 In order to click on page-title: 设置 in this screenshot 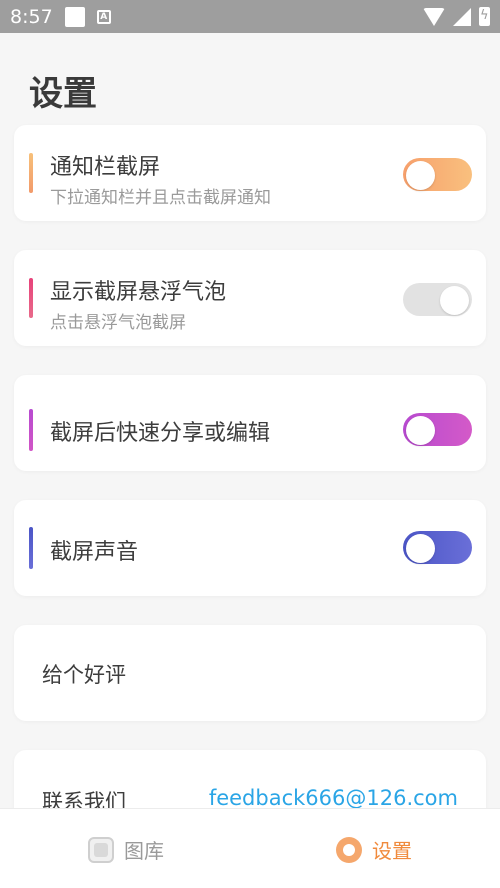, I will do `click(63, 94)`.